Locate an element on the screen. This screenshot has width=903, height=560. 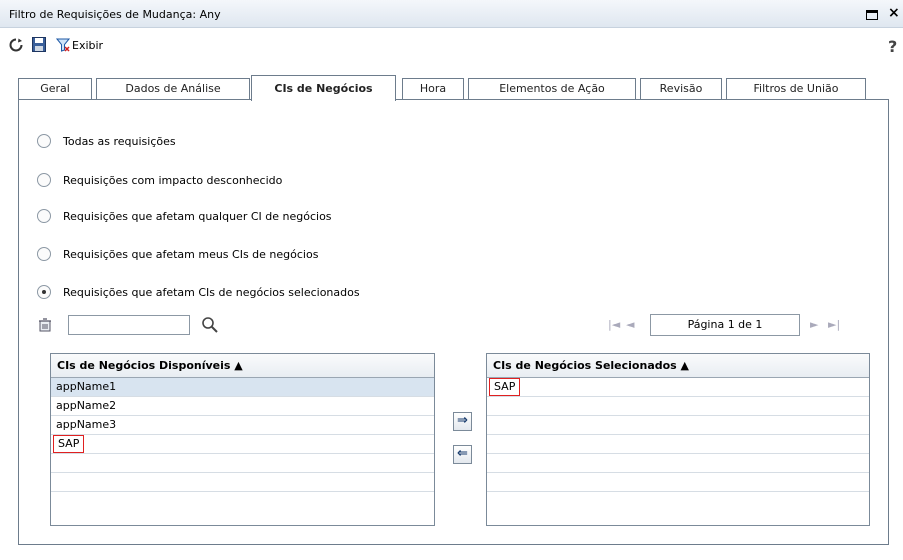
selected-cis-list: CIs de Negócios Selecionados ▲ SAP is located at coordinates (678, 439).